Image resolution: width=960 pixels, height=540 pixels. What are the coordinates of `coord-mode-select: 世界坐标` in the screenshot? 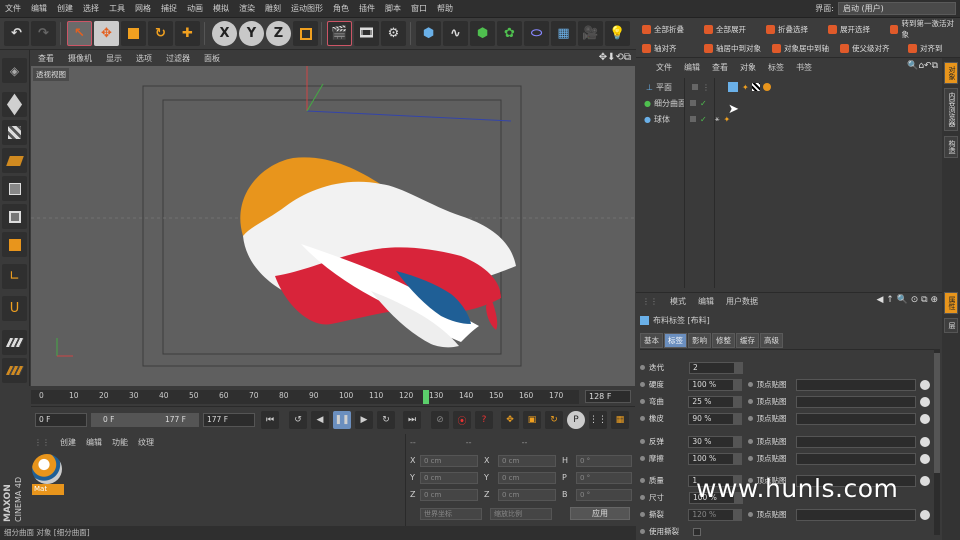 It's located at (451, 513).